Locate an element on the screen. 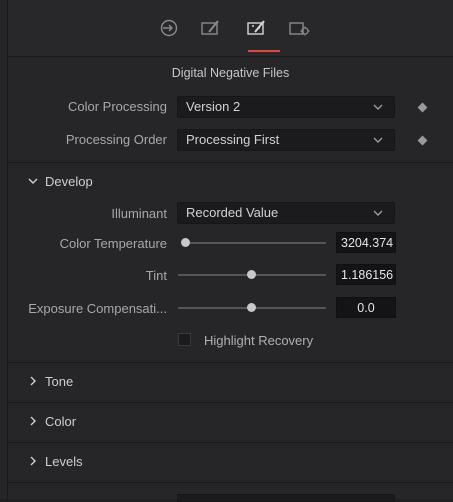 Image resolution: width=453 pixels, height=502 pixels. active-tab-indicator is located at coordinates (264, 51).